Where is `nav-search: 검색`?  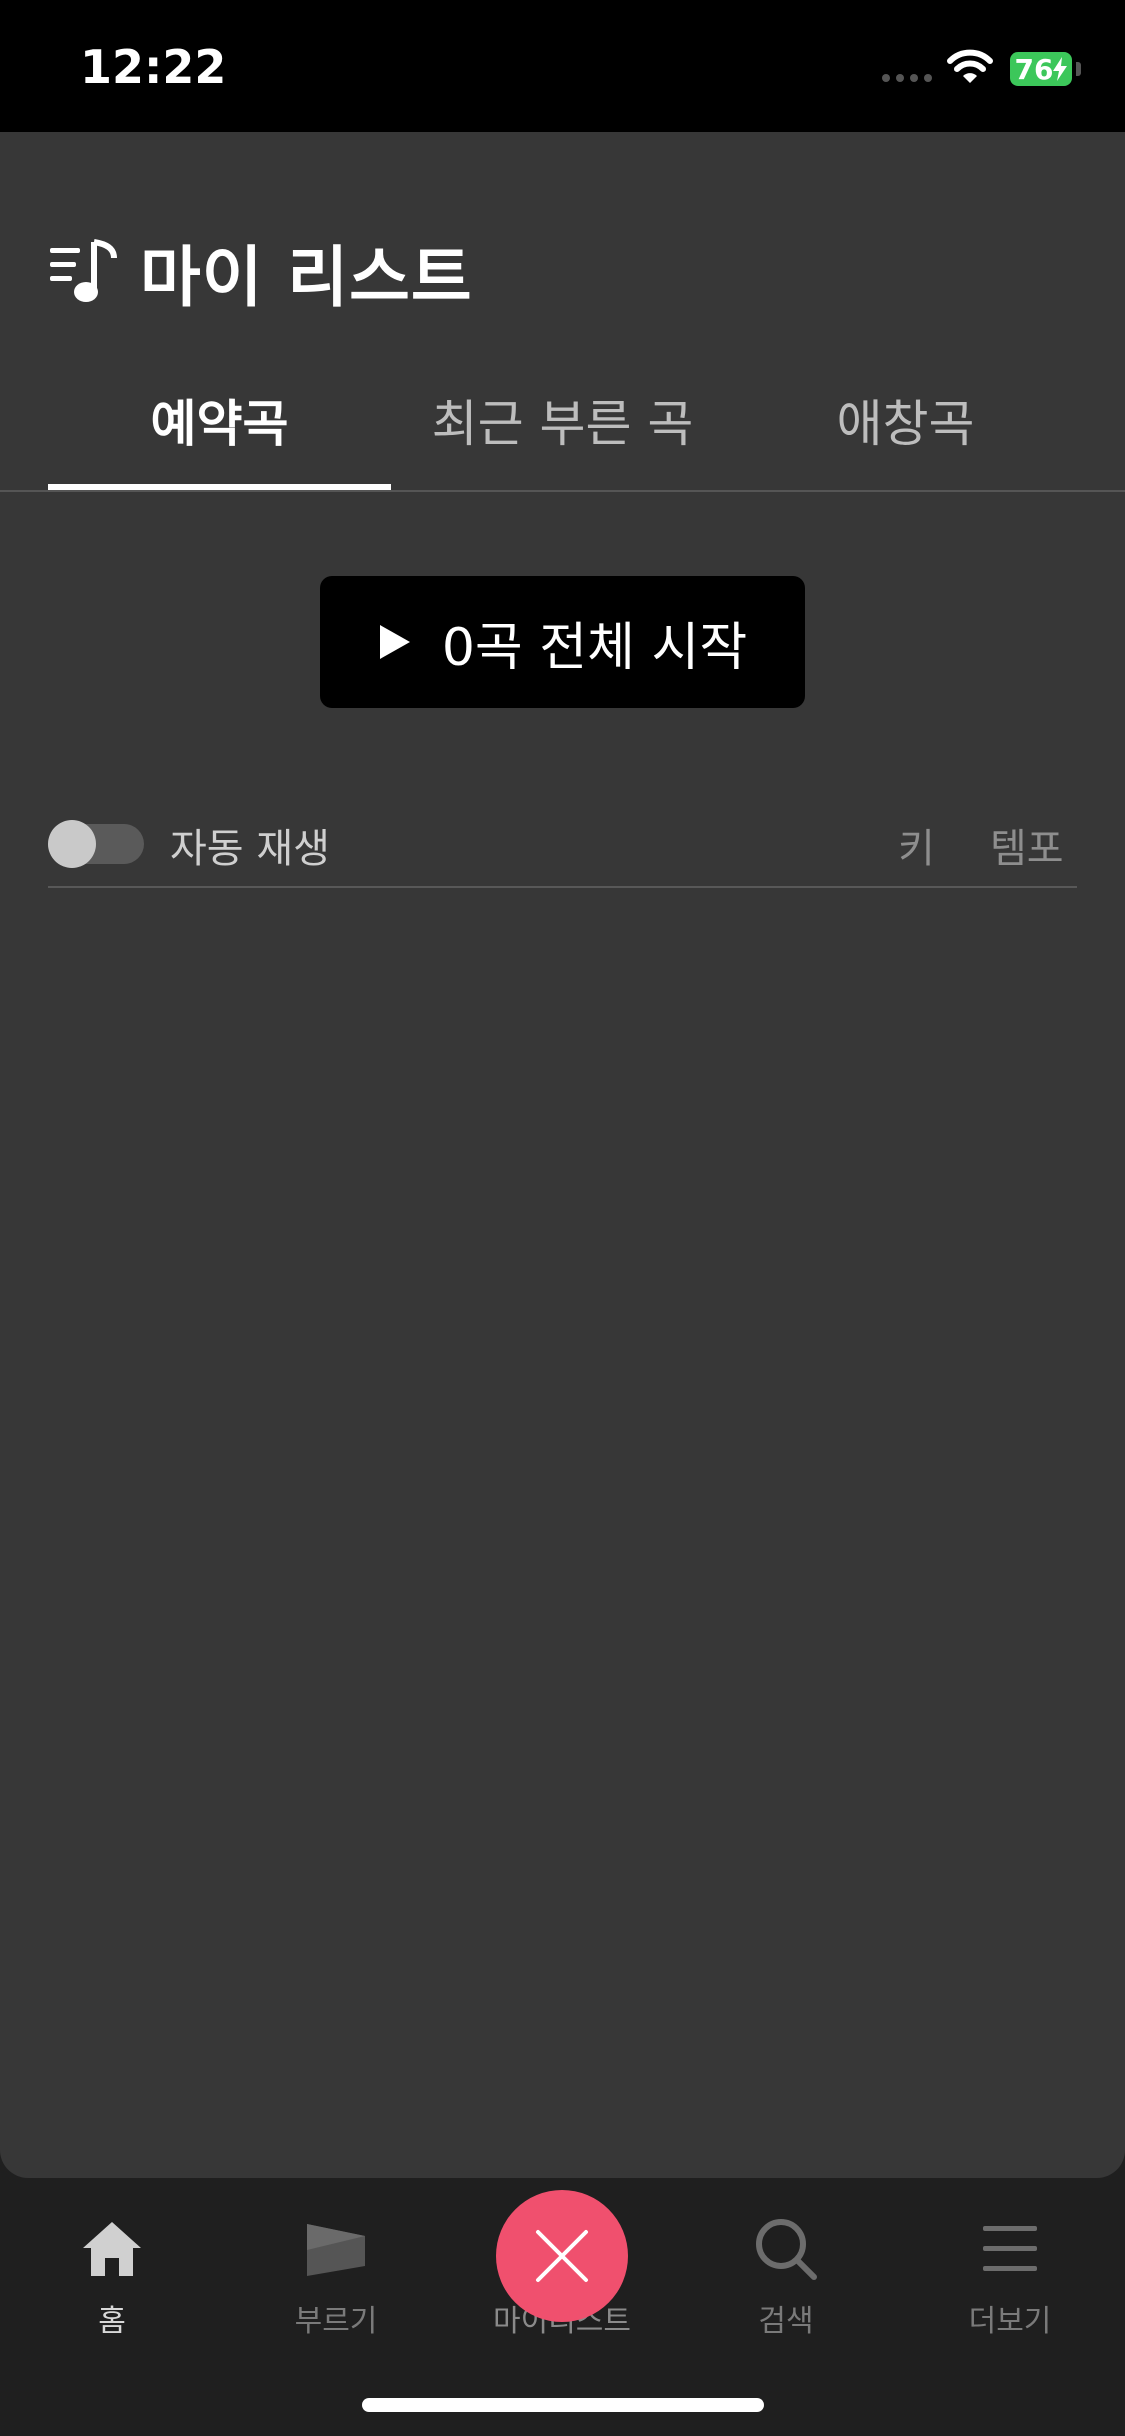
nav-search: 검색 is located at coordinates (786, 2280).